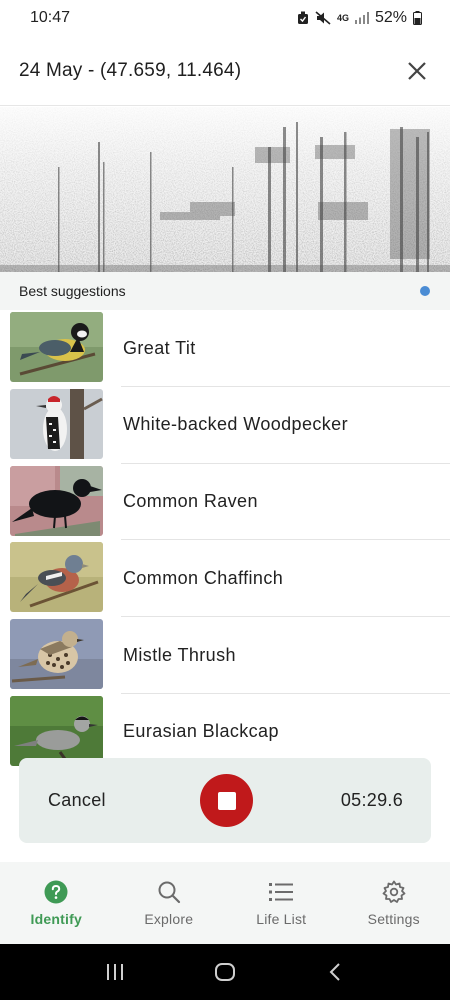  I want to click on nav-label: Identify, so click(56, 919).